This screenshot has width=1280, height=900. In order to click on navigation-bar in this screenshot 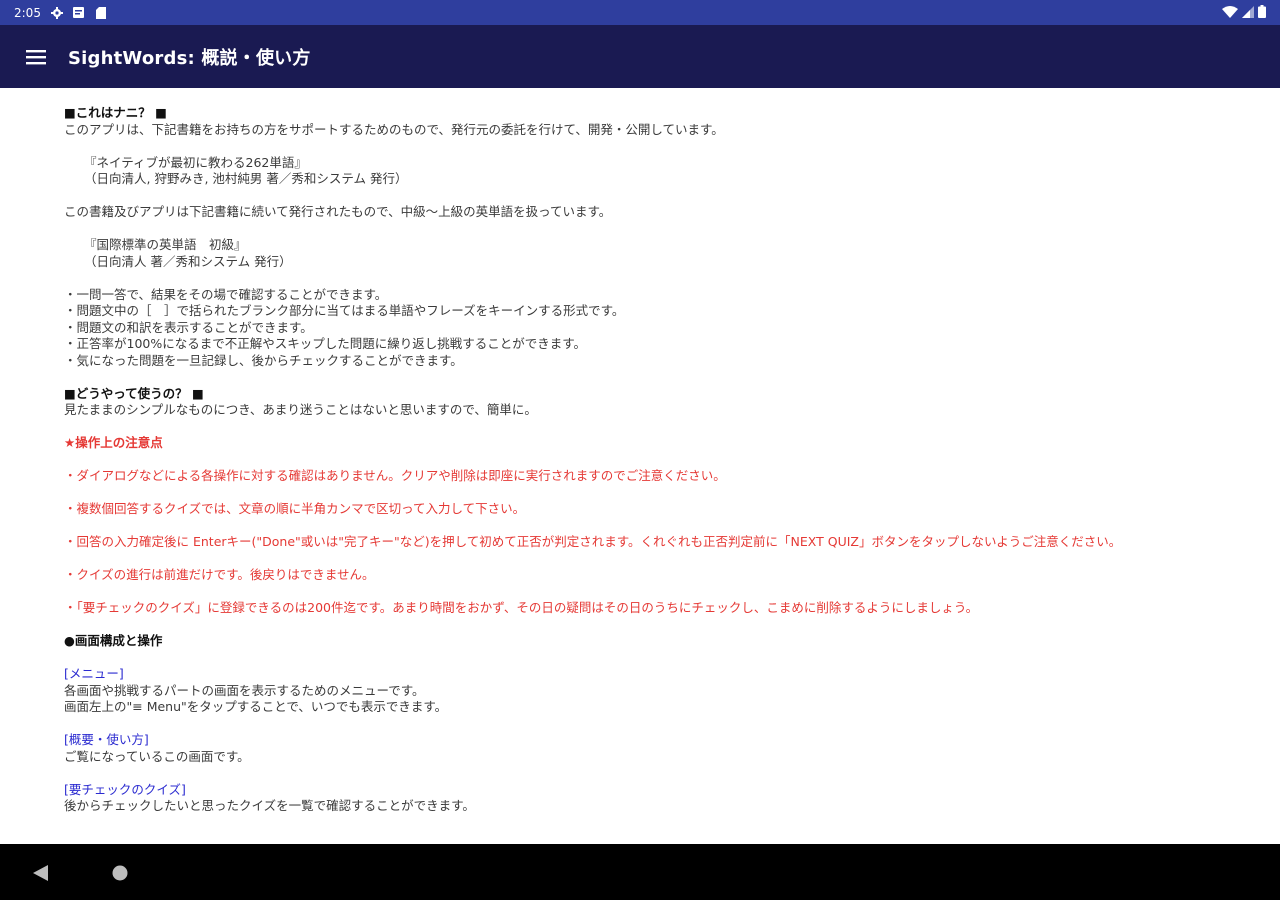, I will do `click(640, 872)`.